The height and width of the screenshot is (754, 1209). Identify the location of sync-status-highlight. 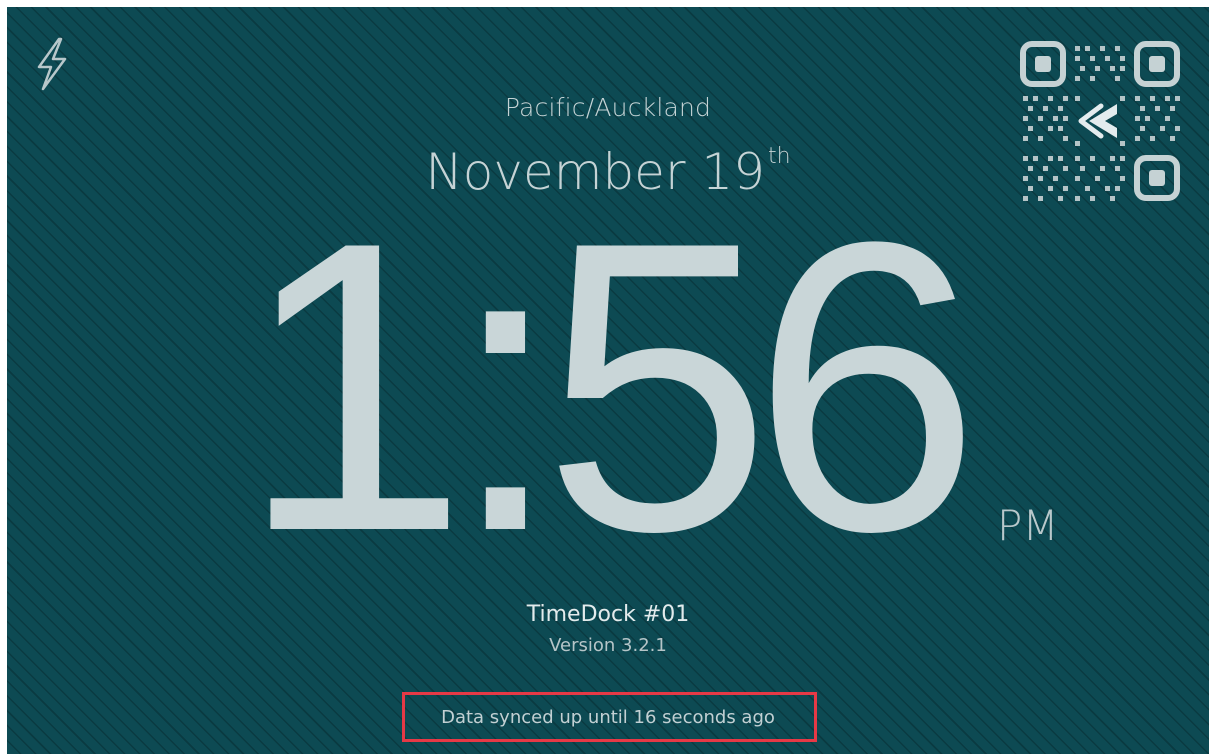
(609, 717).